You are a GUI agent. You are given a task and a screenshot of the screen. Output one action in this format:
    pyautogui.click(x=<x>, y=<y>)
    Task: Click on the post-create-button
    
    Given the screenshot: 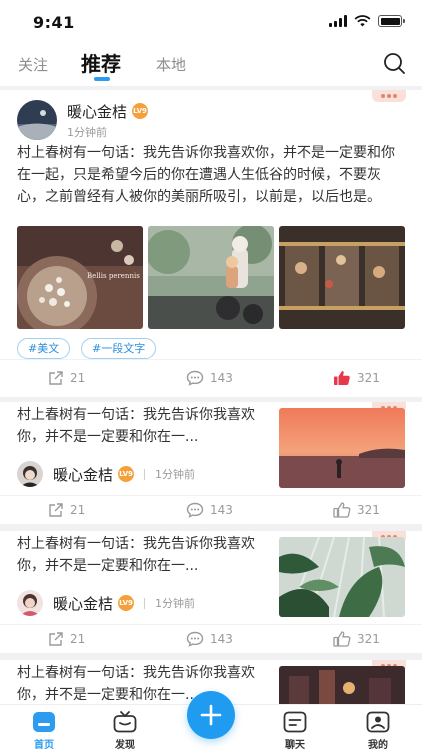 What is the action you would take?
    pyautogui.click(x=211, y=715)
    